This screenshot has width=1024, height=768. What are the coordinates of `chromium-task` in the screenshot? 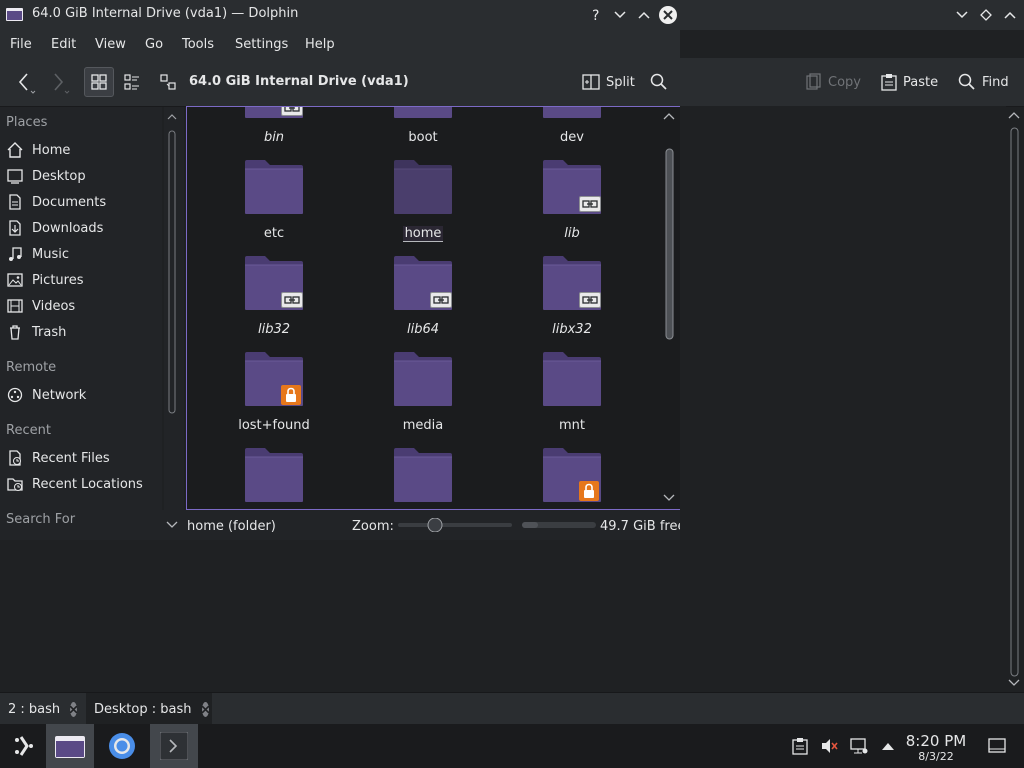 It's located at (122, 746).